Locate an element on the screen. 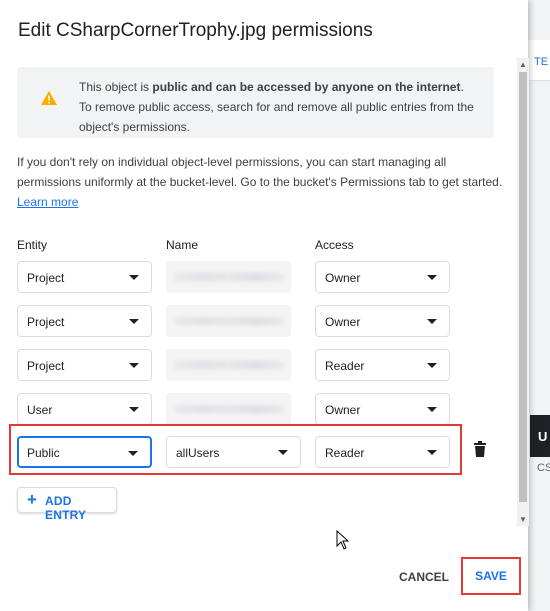 The image size is (550, 611). background-page is located at coordinates (539, 305).